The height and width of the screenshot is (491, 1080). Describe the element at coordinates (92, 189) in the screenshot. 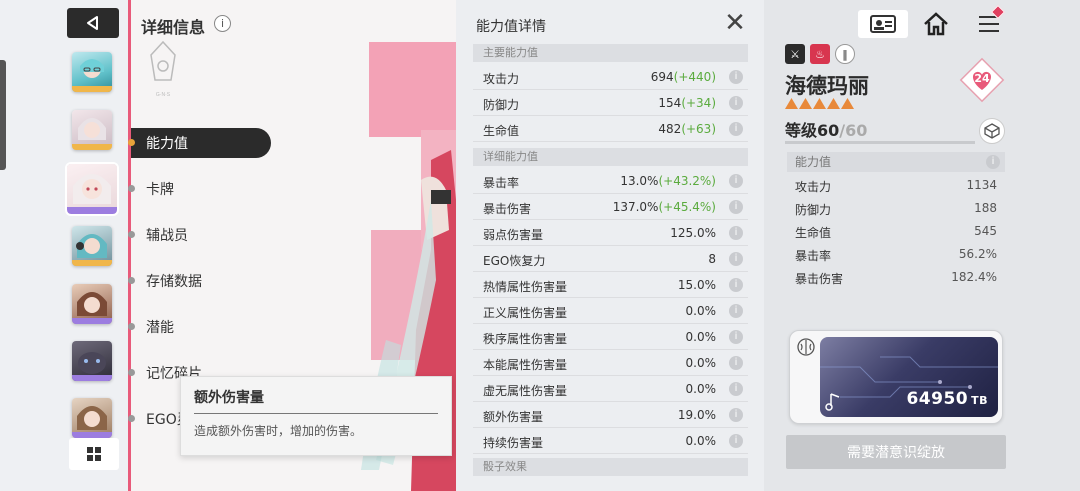

I see `avatar-character-selected` at that location.